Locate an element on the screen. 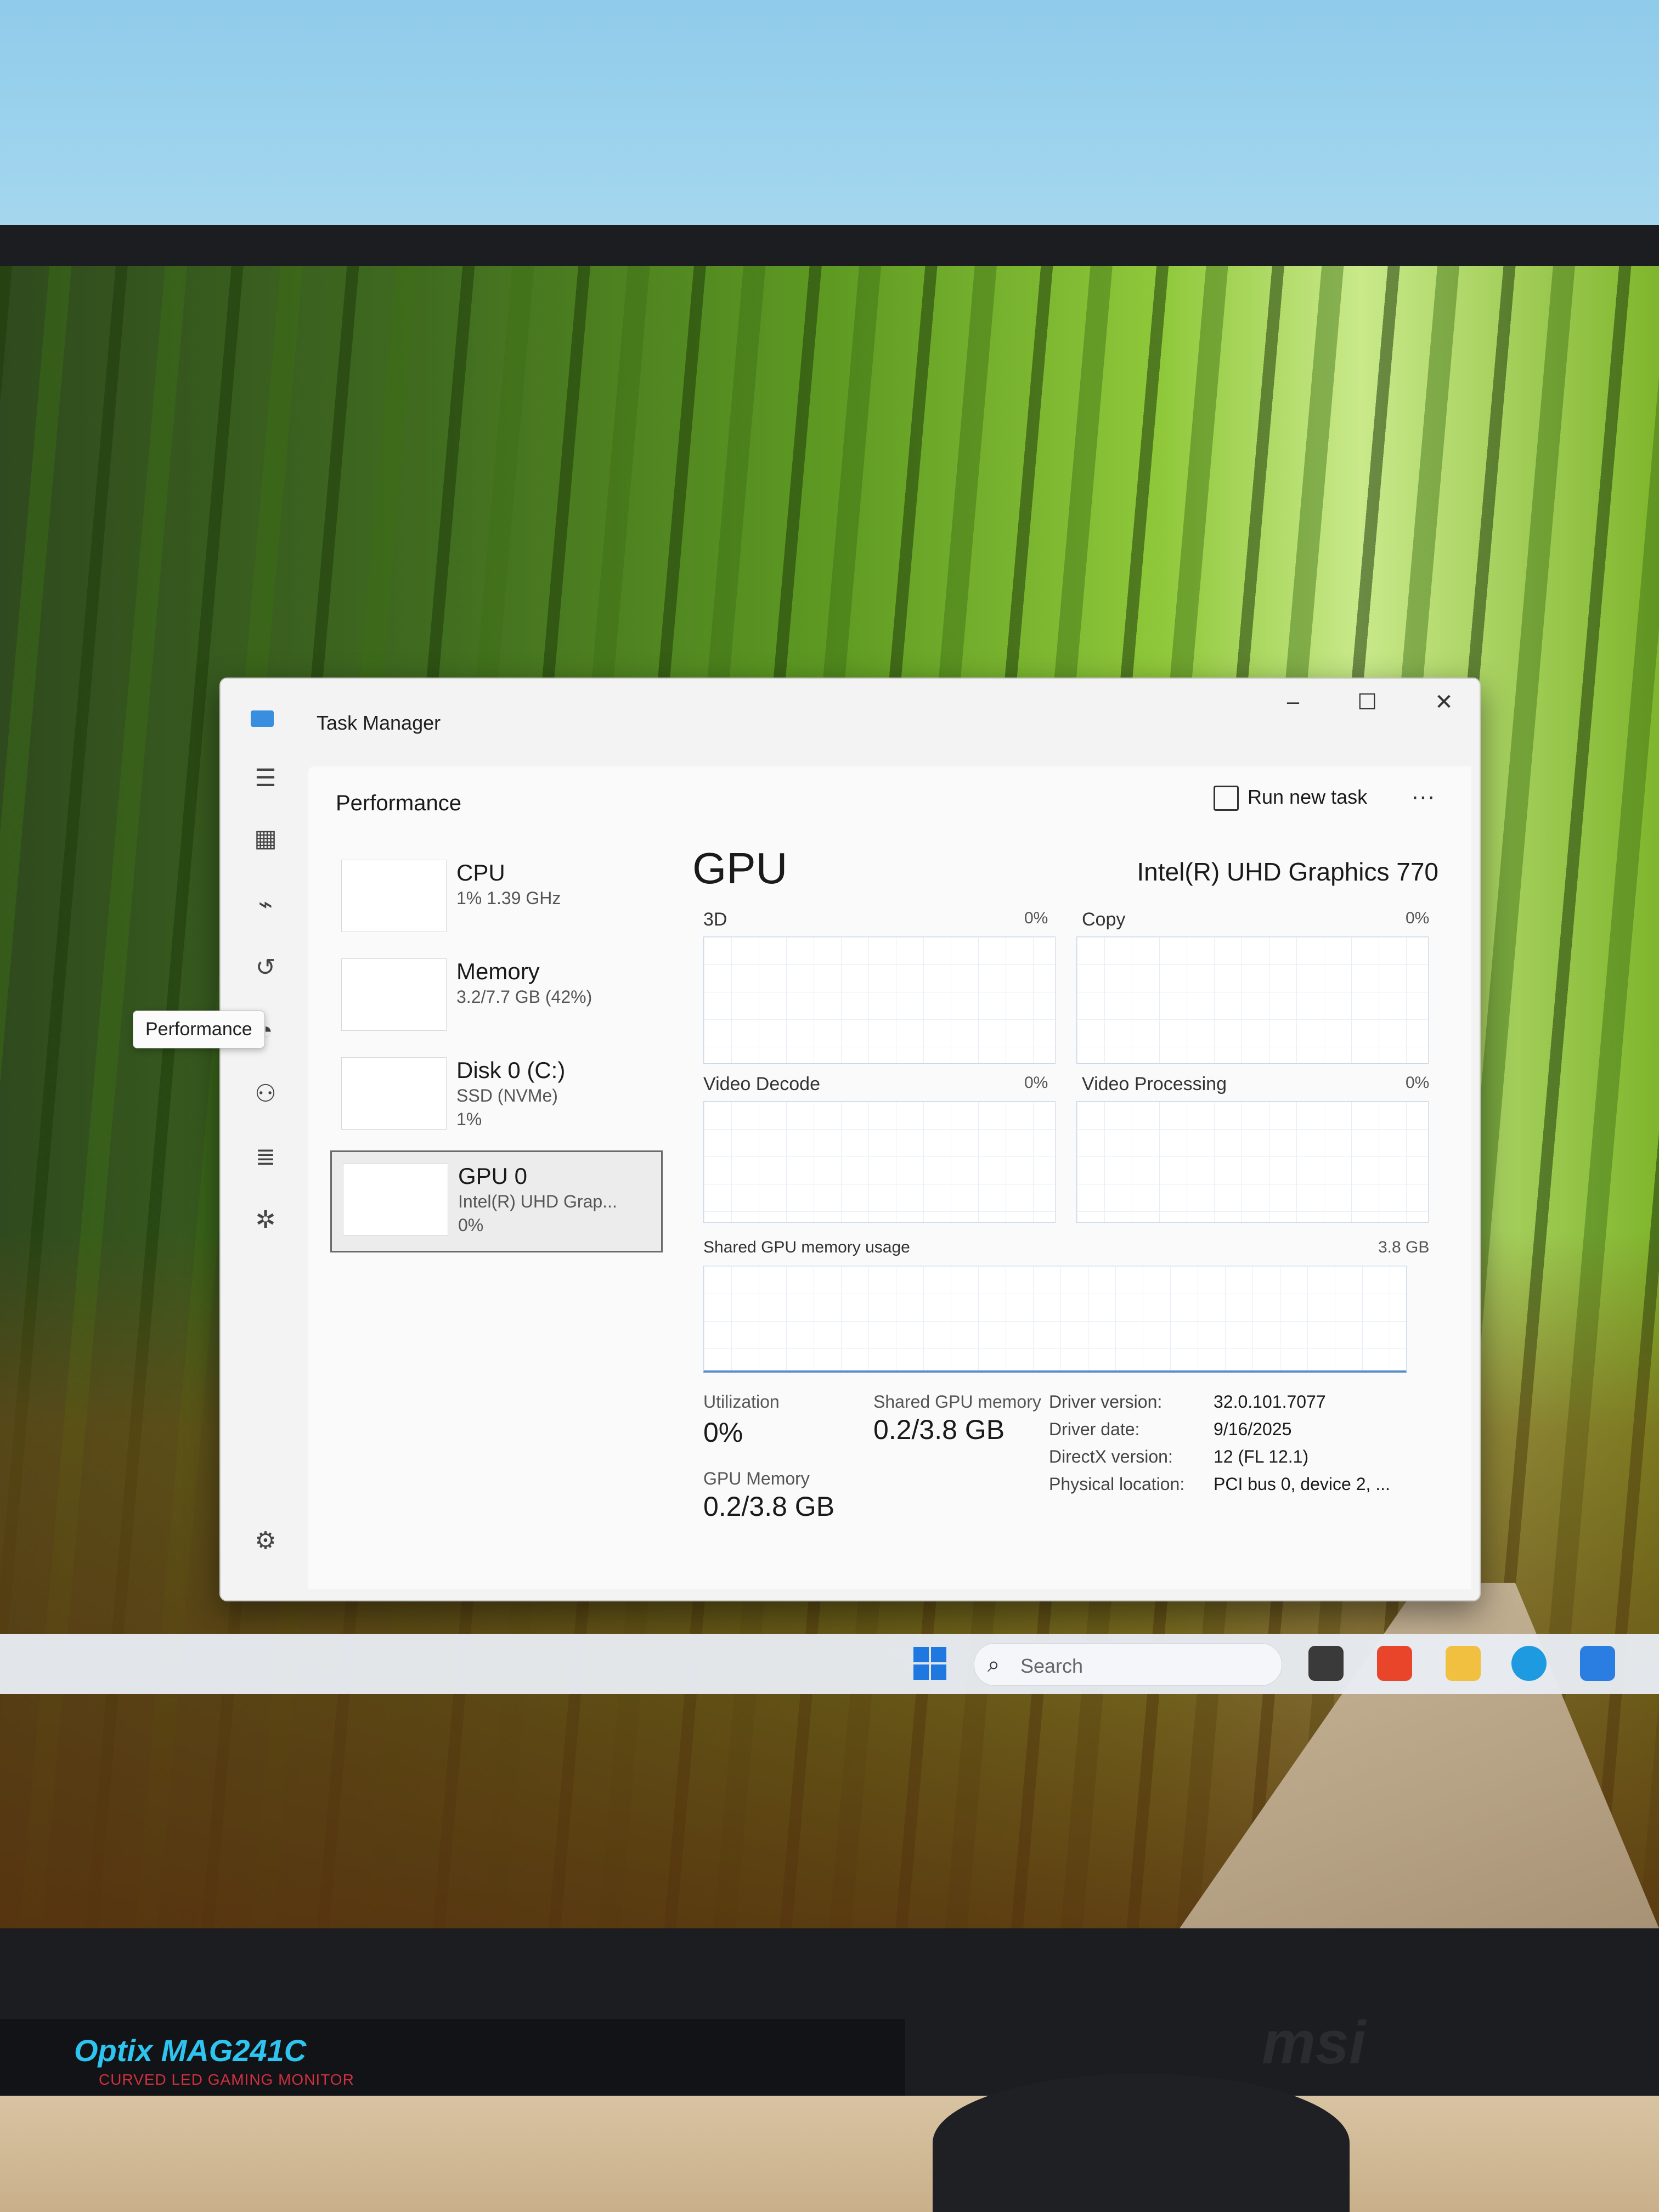 The width and height of the screenshot is (1659, 2212). resource-usage: 3.2/7.7 GB (42%) is located at coordinates (524, 997).